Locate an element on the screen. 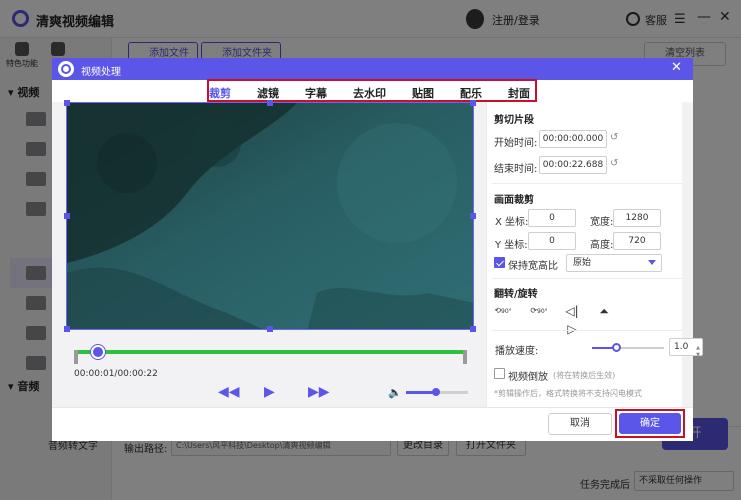 This screenshot has width=741, height=500. flip-rotate-heading: 翻转/旋转 is located at coordinates (516, 294).